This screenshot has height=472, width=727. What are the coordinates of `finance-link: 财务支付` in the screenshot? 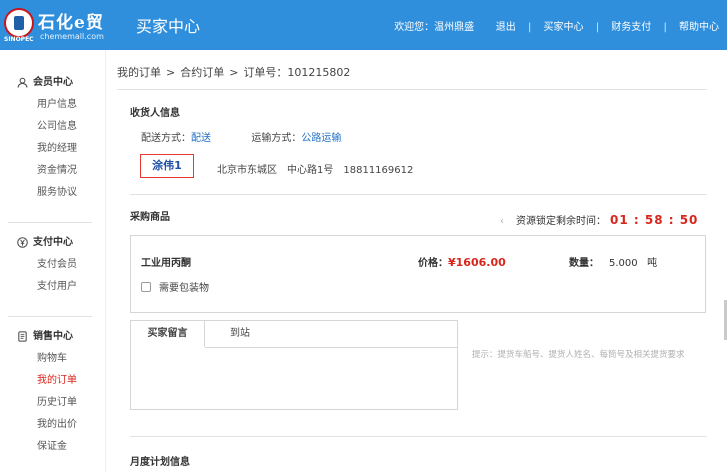 It's located at (631, 25).